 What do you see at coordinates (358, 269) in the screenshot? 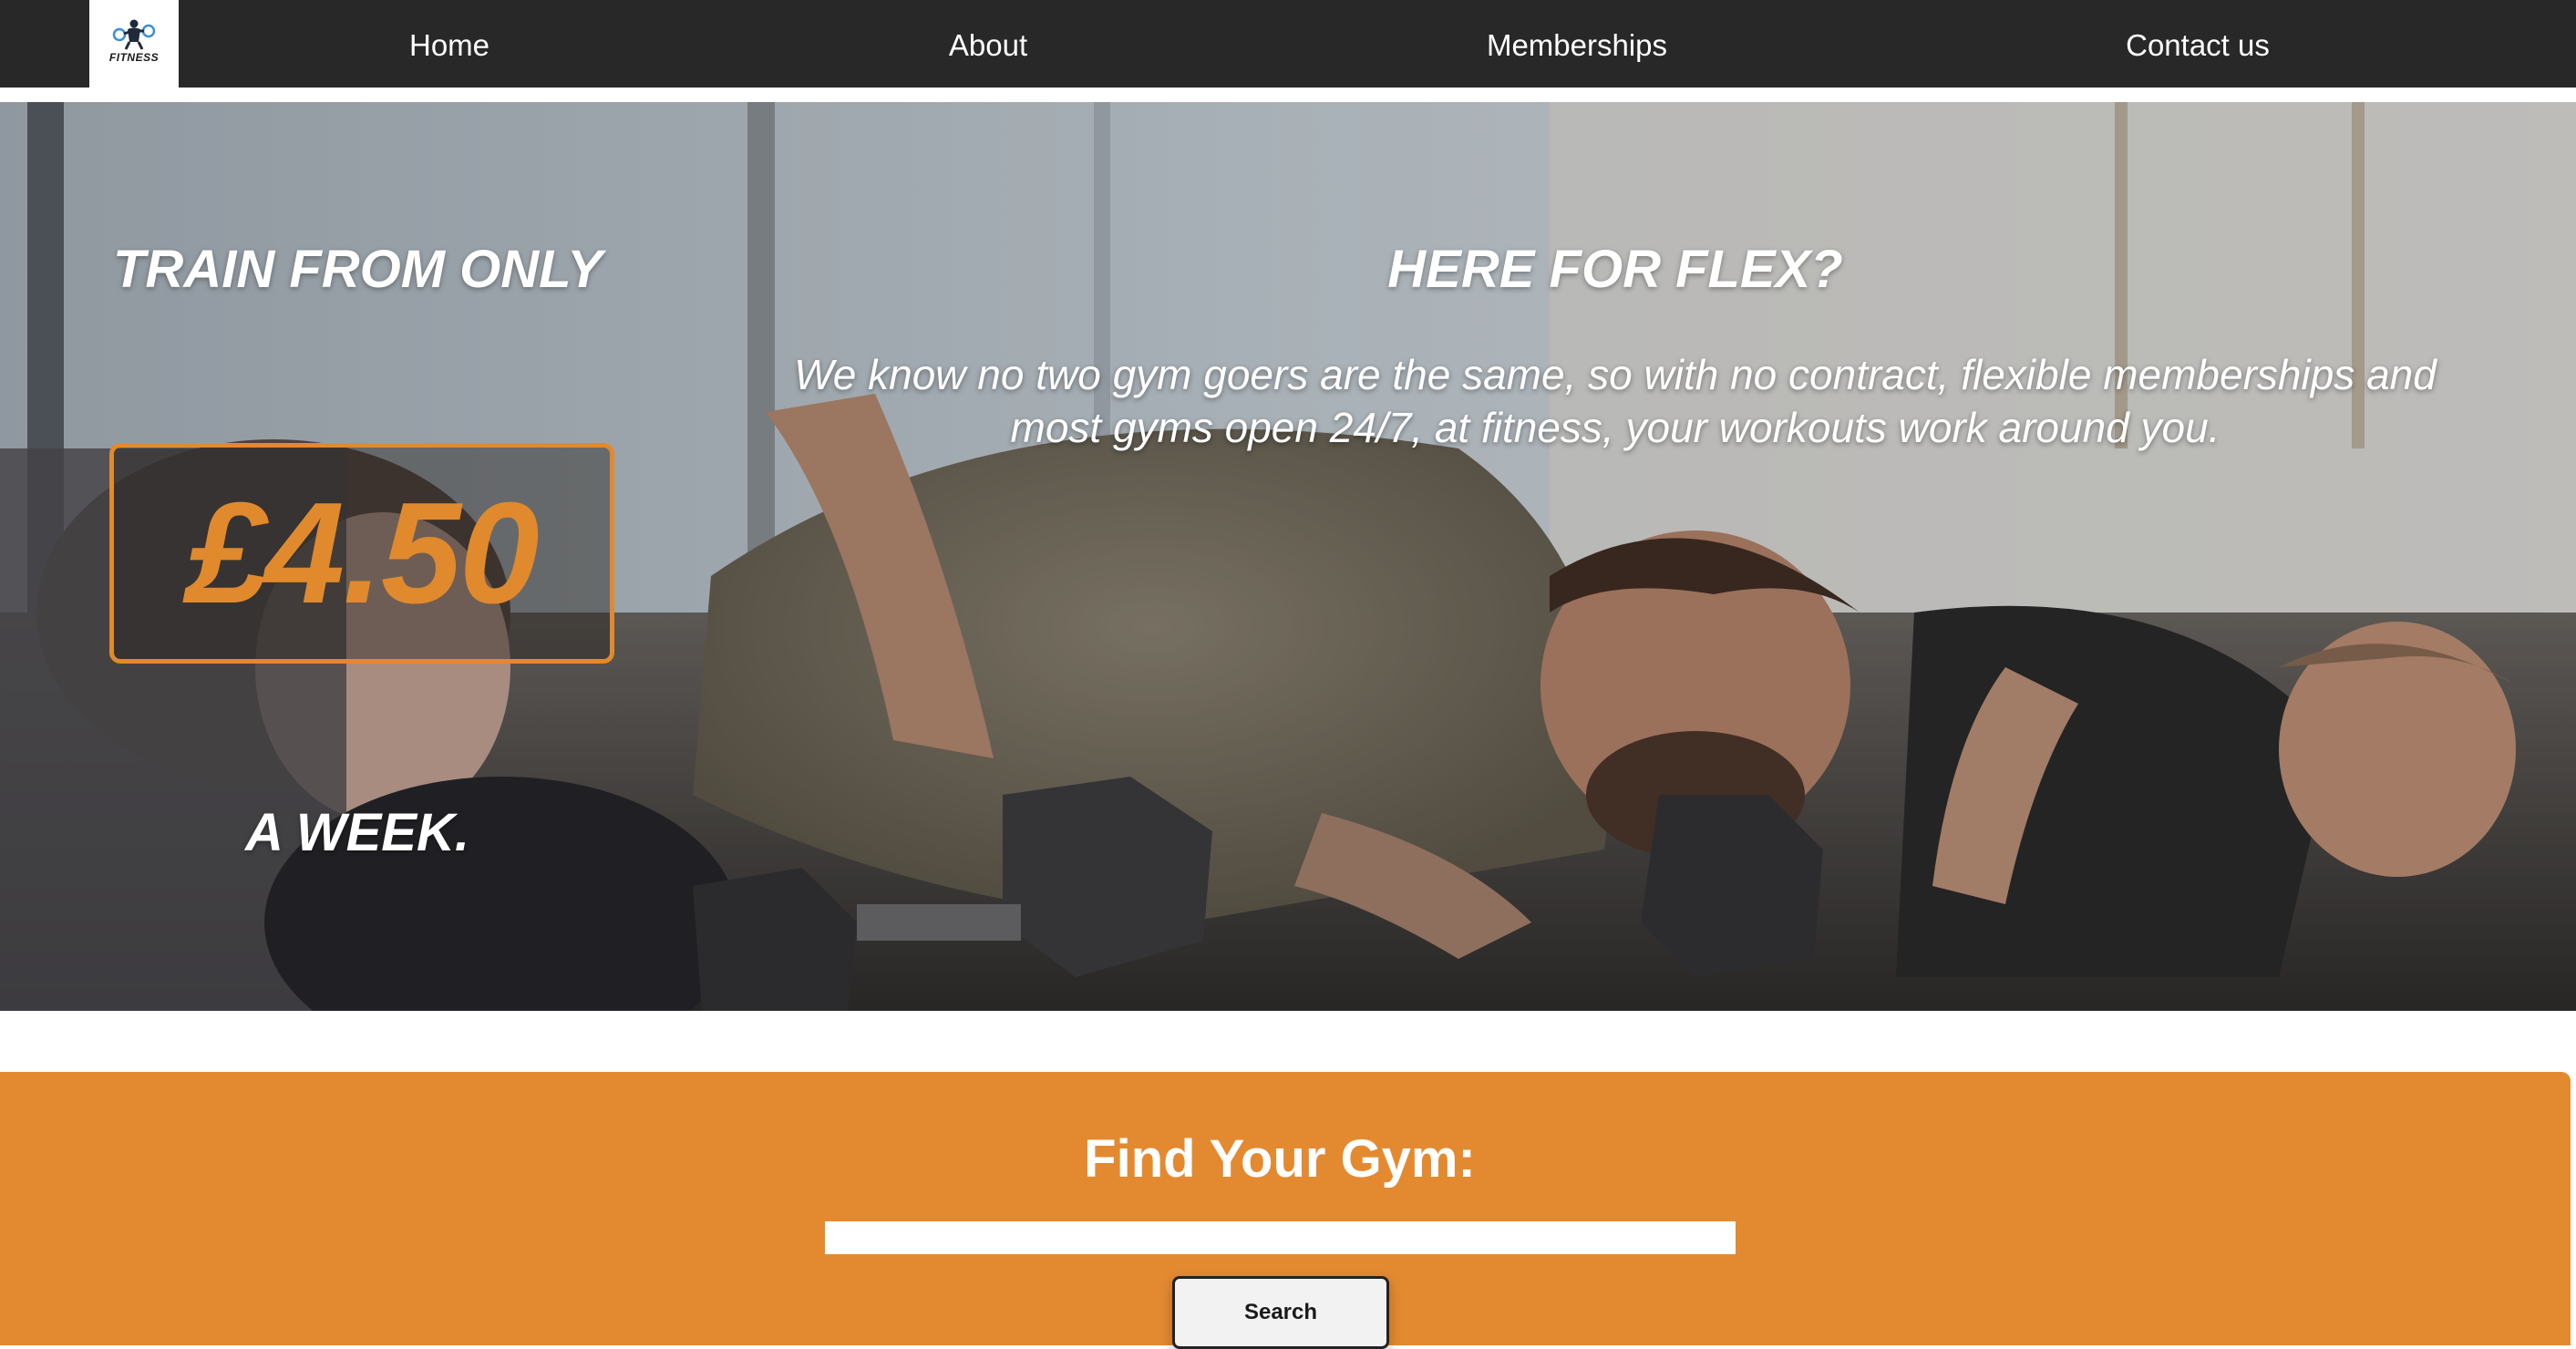
I see `promo-heading: TRAIN FROM ONLY` at bounding box center [358, 269].